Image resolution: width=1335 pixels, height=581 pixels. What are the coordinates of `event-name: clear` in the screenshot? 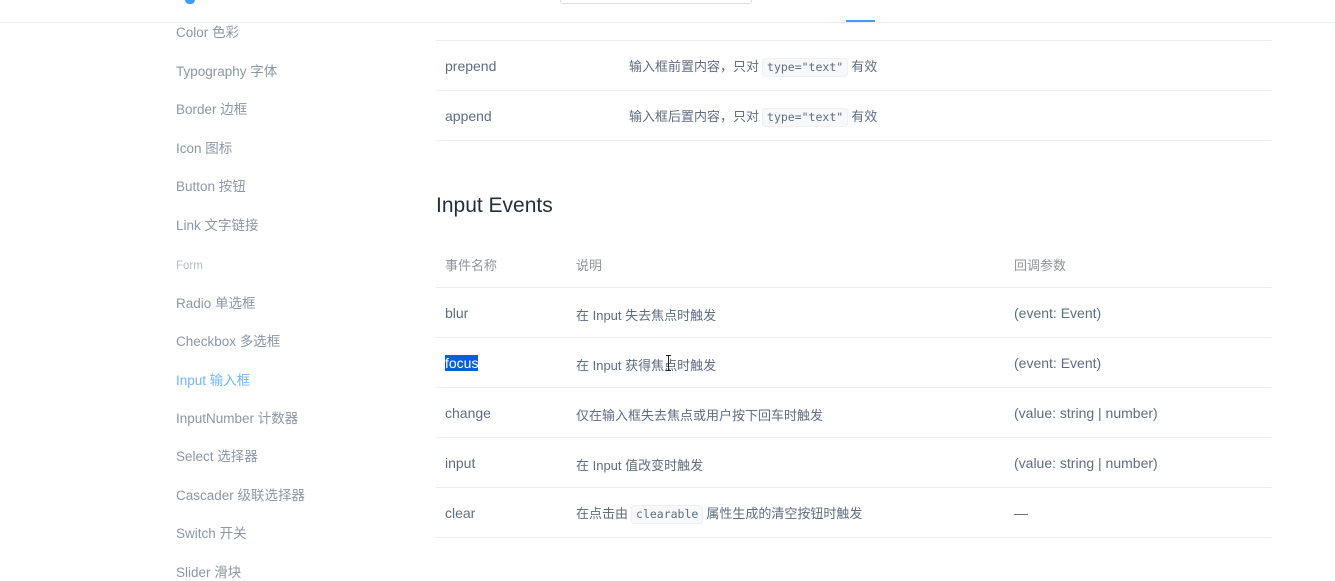 It's located at (460, 513).